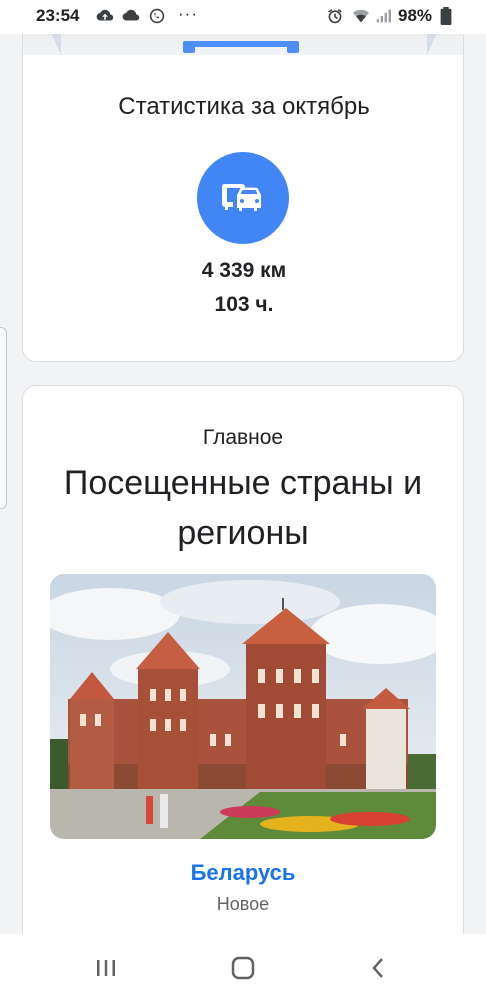 The width and height of the screenshot is (486, 1000). I want to click on stats-title: Статистика за октябрь, so click(244, 106).